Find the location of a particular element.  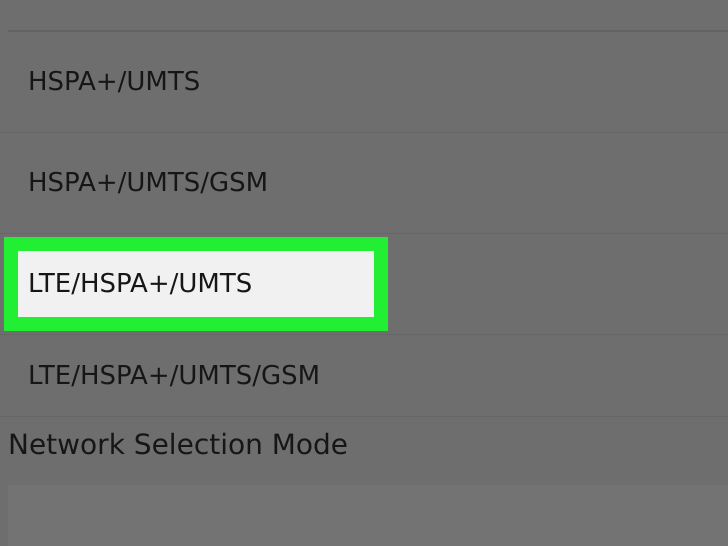

network-option: LTE/HSPA+/UMTS is located at coordinates (196, 284).